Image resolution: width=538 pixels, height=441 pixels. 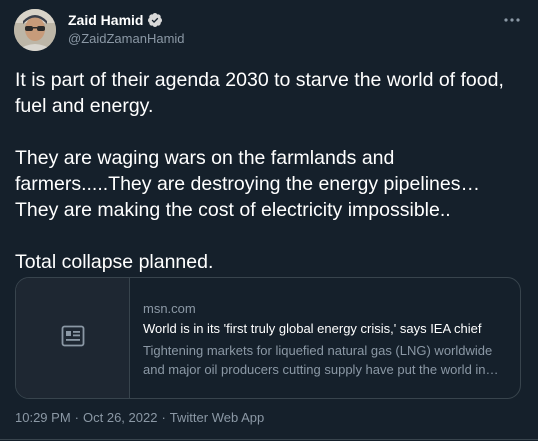 What do you see at coordinates (126, 38) in the screenshot?
I see `author-handle: @ZaidZamanHamid` at bounding box center [126, 38].